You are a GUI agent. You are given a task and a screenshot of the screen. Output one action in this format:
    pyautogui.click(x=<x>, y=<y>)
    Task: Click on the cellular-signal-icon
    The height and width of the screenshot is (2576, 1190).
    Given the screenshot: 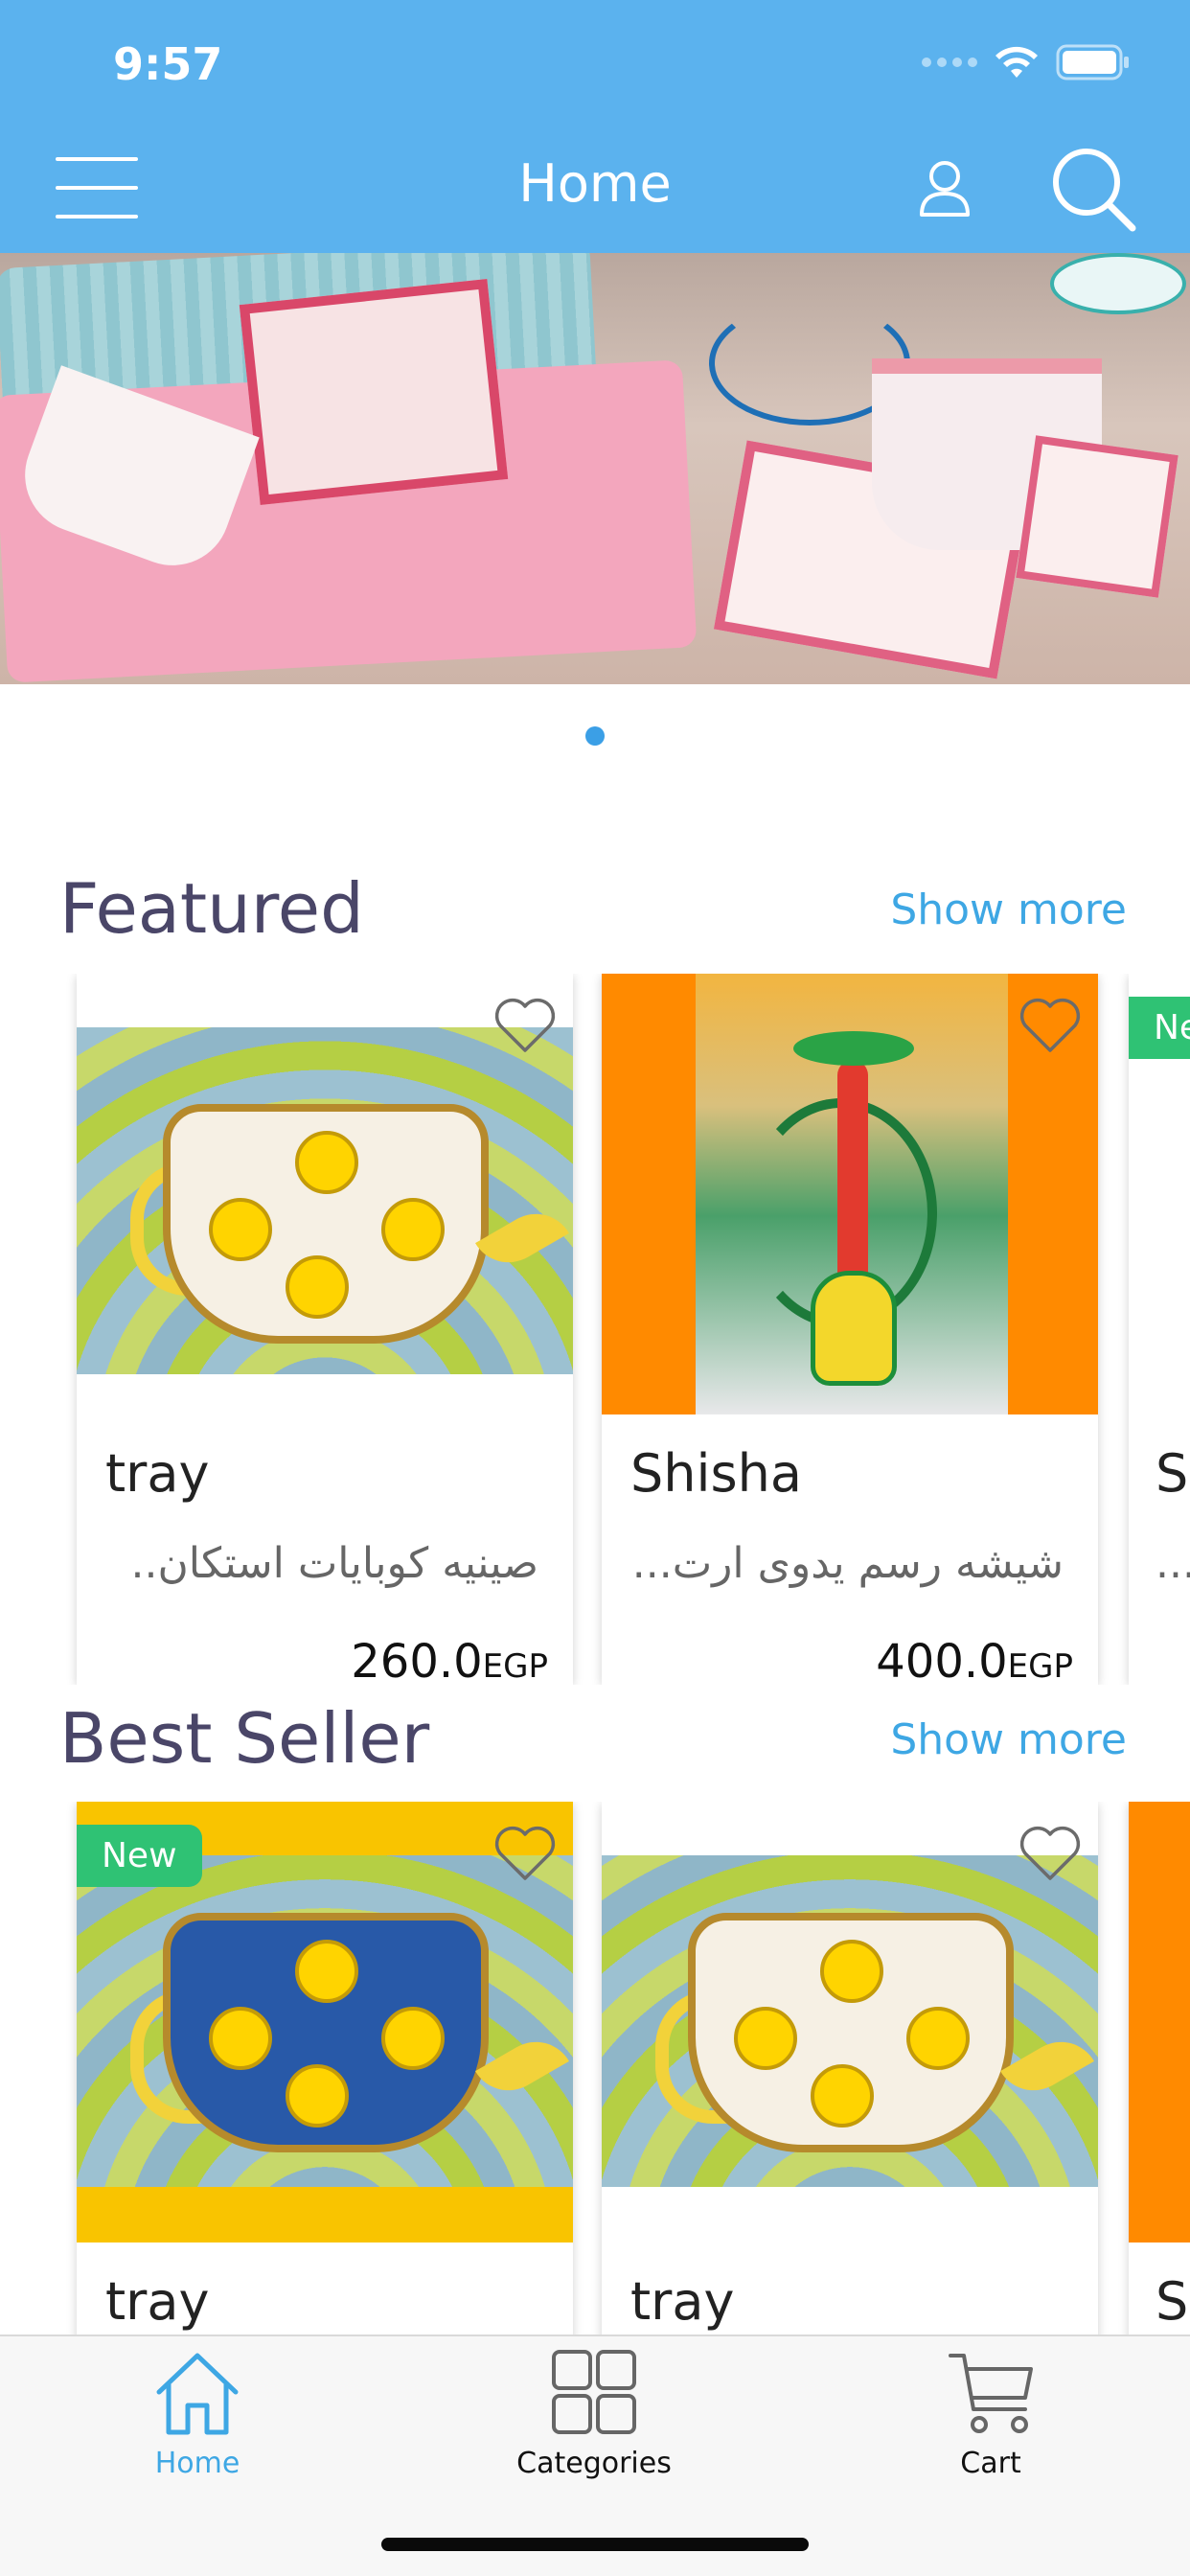 What is the action you would take?
    pyautogui.click(x=950, y=63)
    